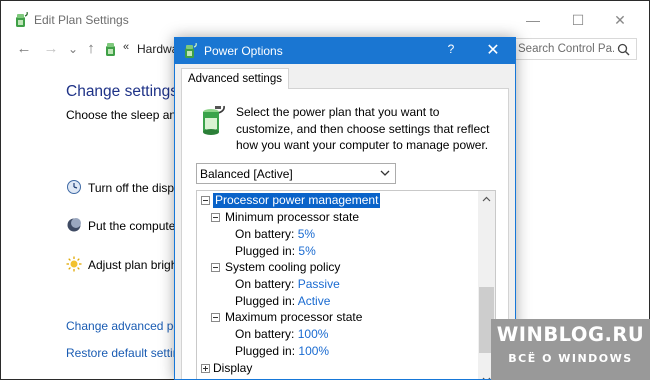 The image size is (650, 380). I want to click on power-plan-dropdown: Balanced [Active], so click(296, 173).